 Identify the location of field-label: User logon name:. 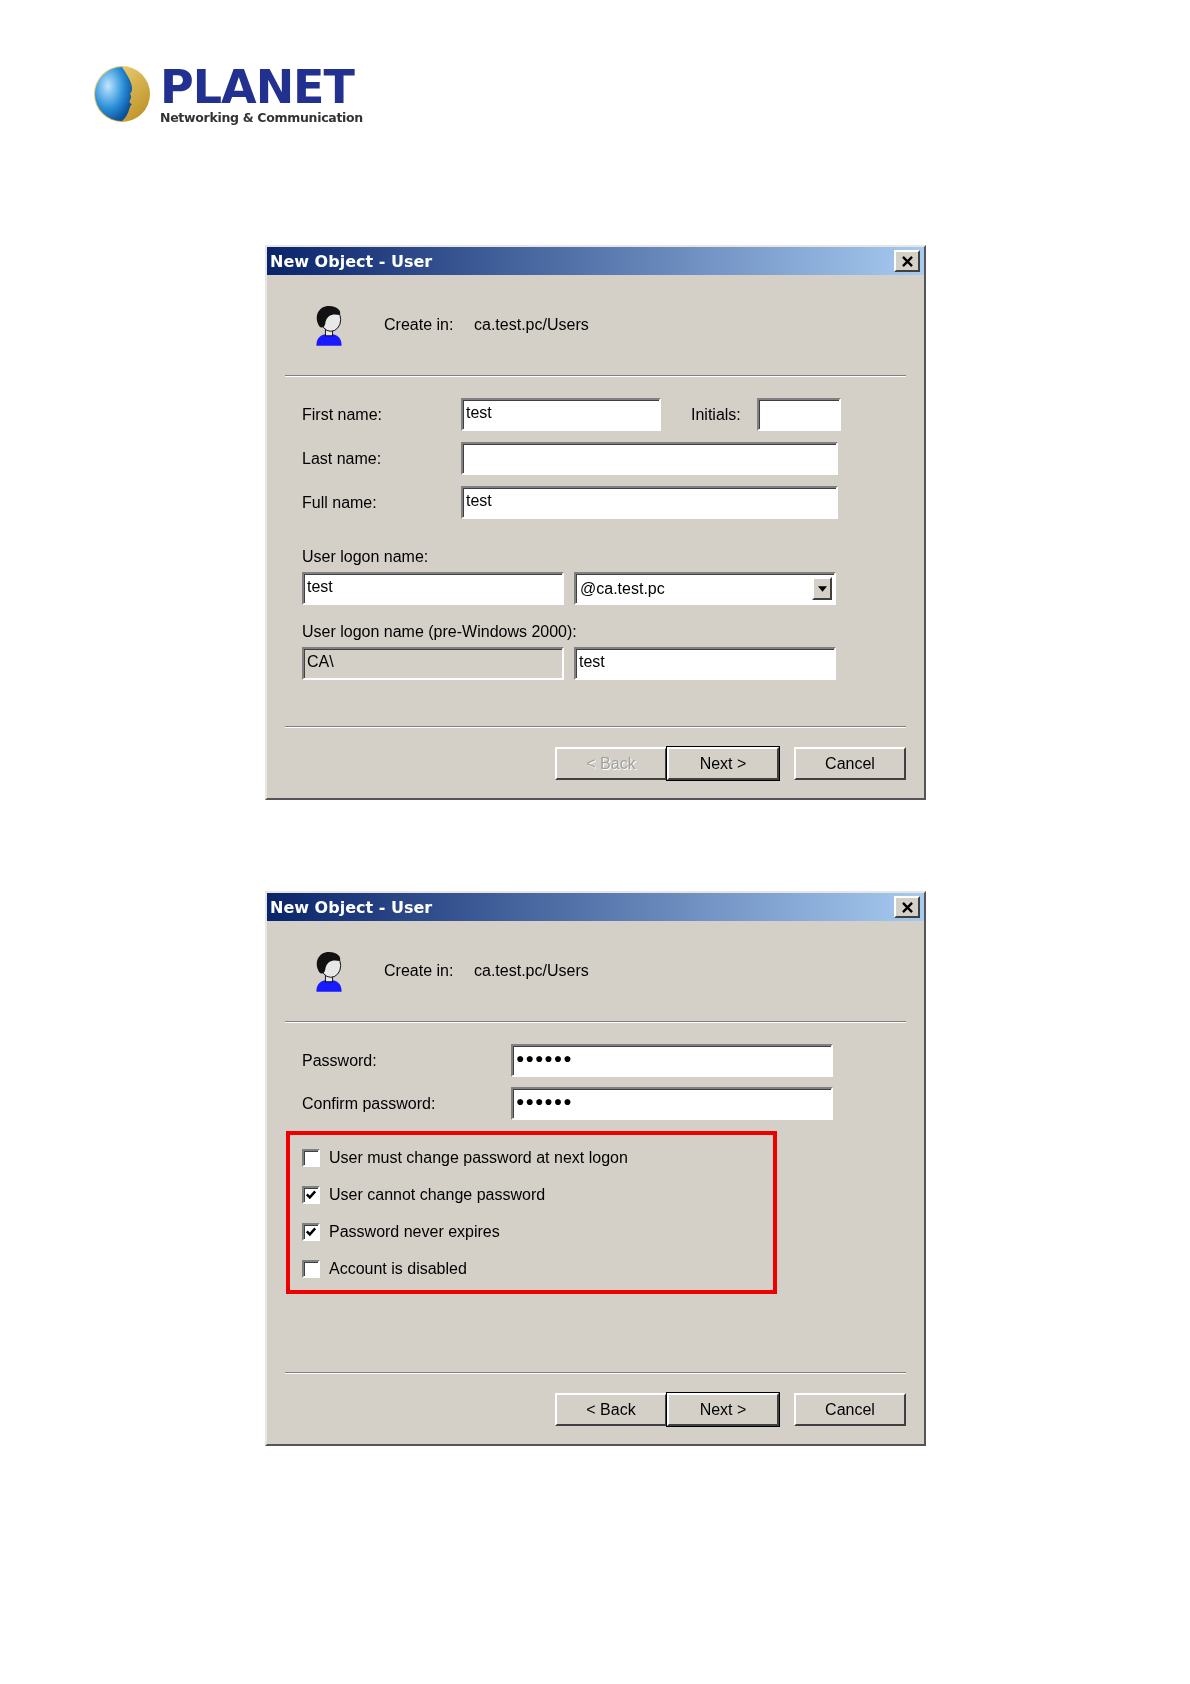
(365, 557).